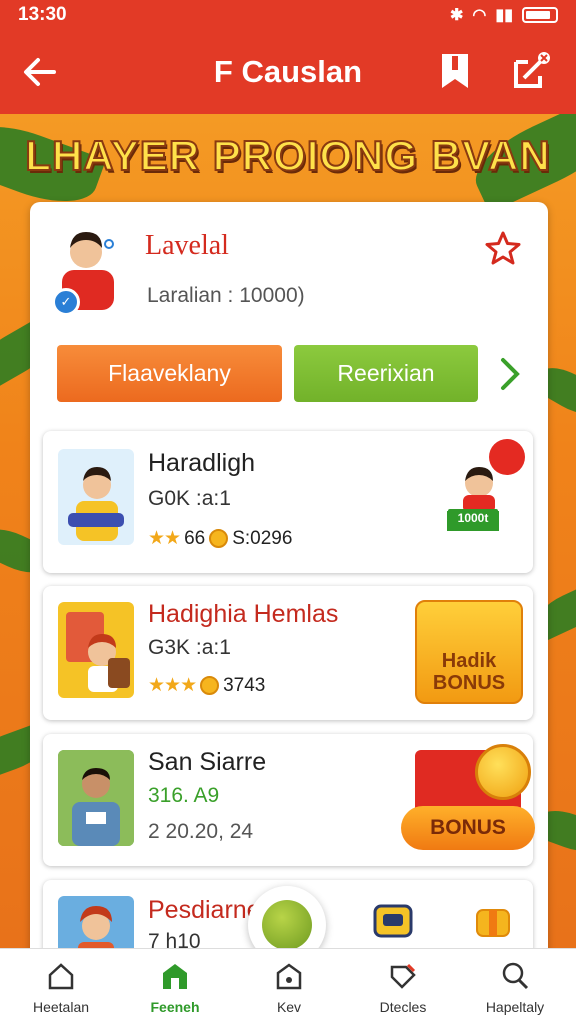  I want to click on profile-name: Lavelal, so click(187, 245).